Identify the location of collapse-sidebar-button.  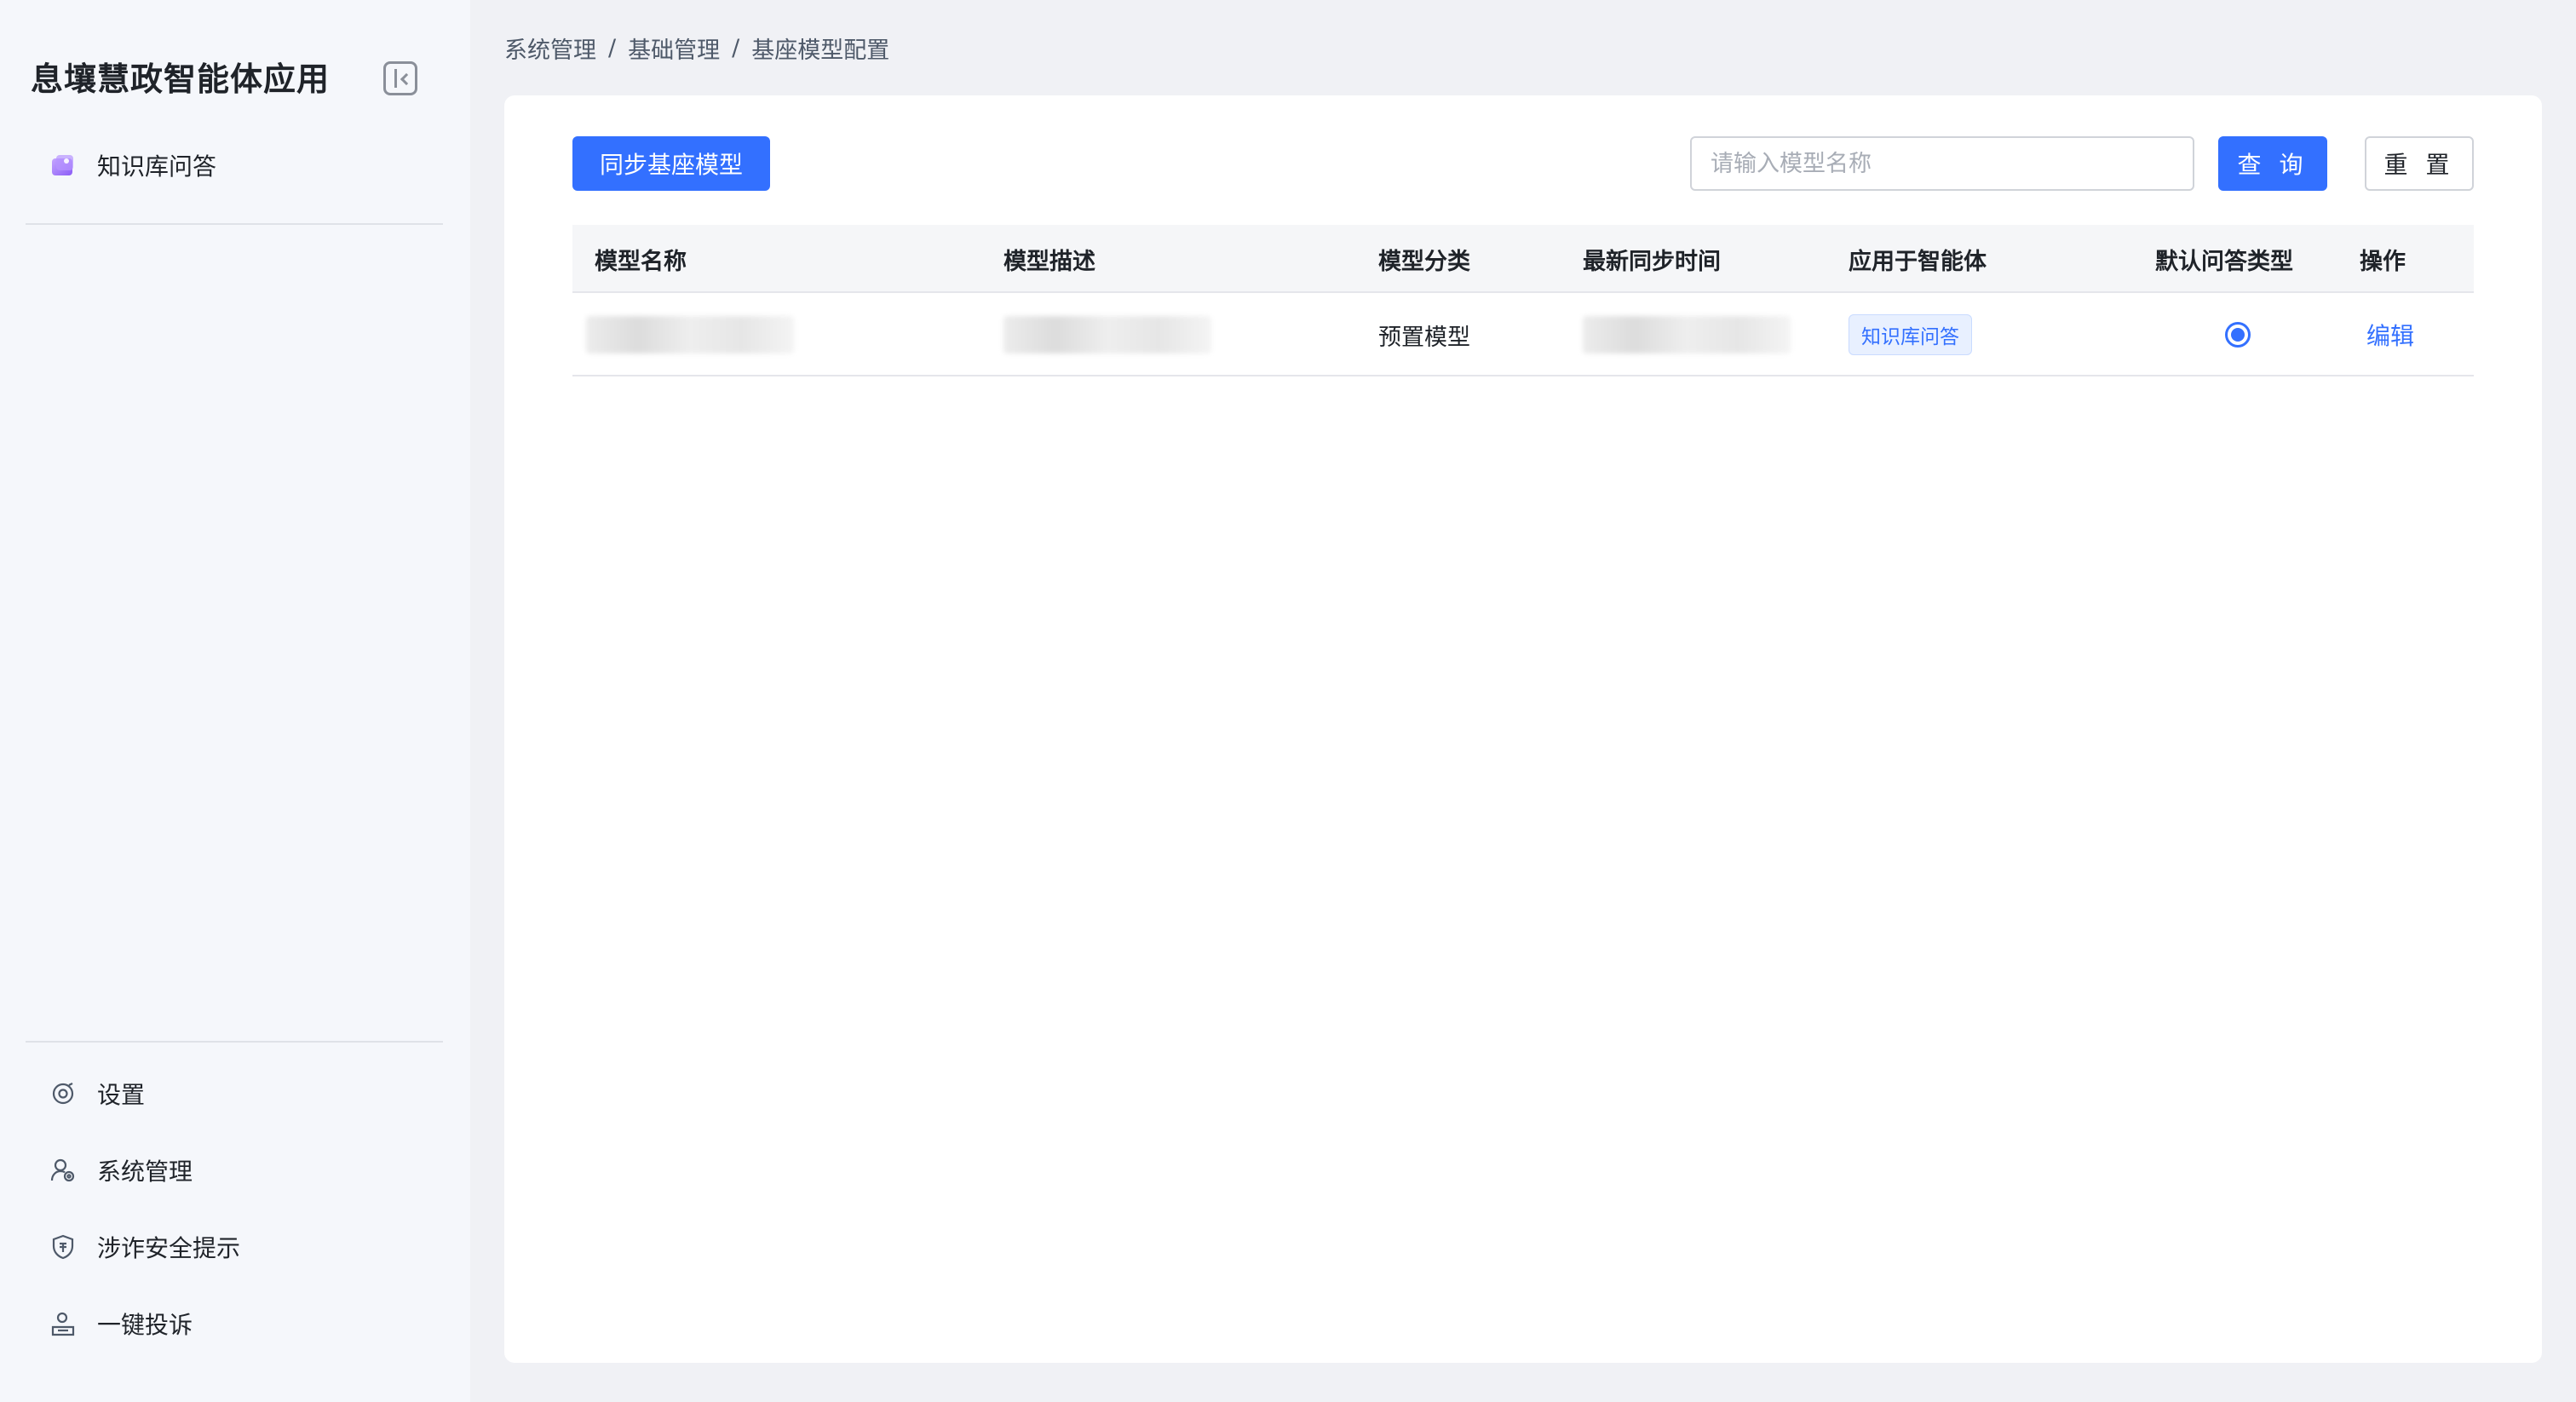
(400, 78).